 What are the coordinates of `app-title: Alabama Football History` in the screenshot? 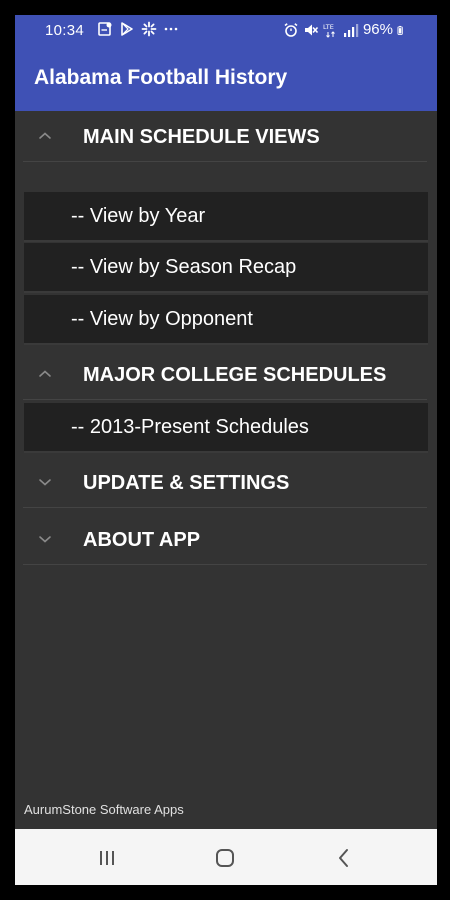 It's located at (161, 77).